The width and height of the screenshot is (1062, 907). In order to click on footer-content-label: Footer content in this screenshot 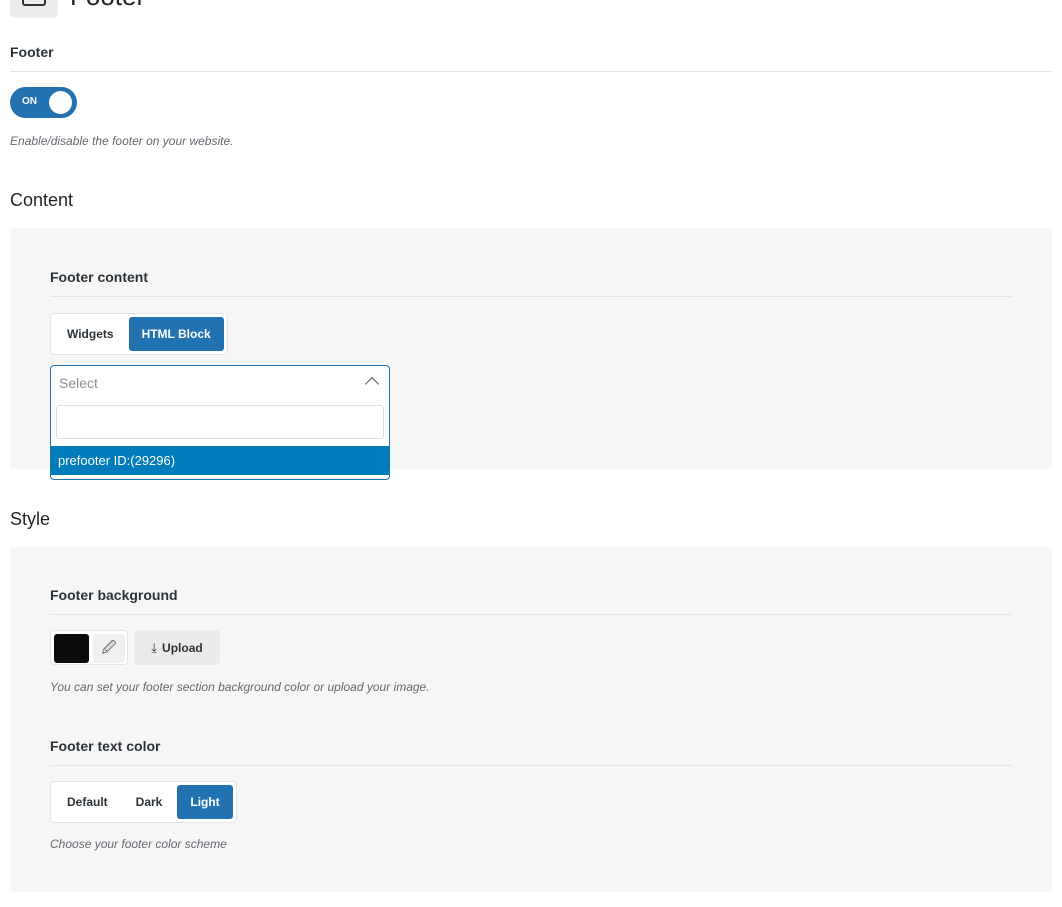, I will do `click(99, 277)`.